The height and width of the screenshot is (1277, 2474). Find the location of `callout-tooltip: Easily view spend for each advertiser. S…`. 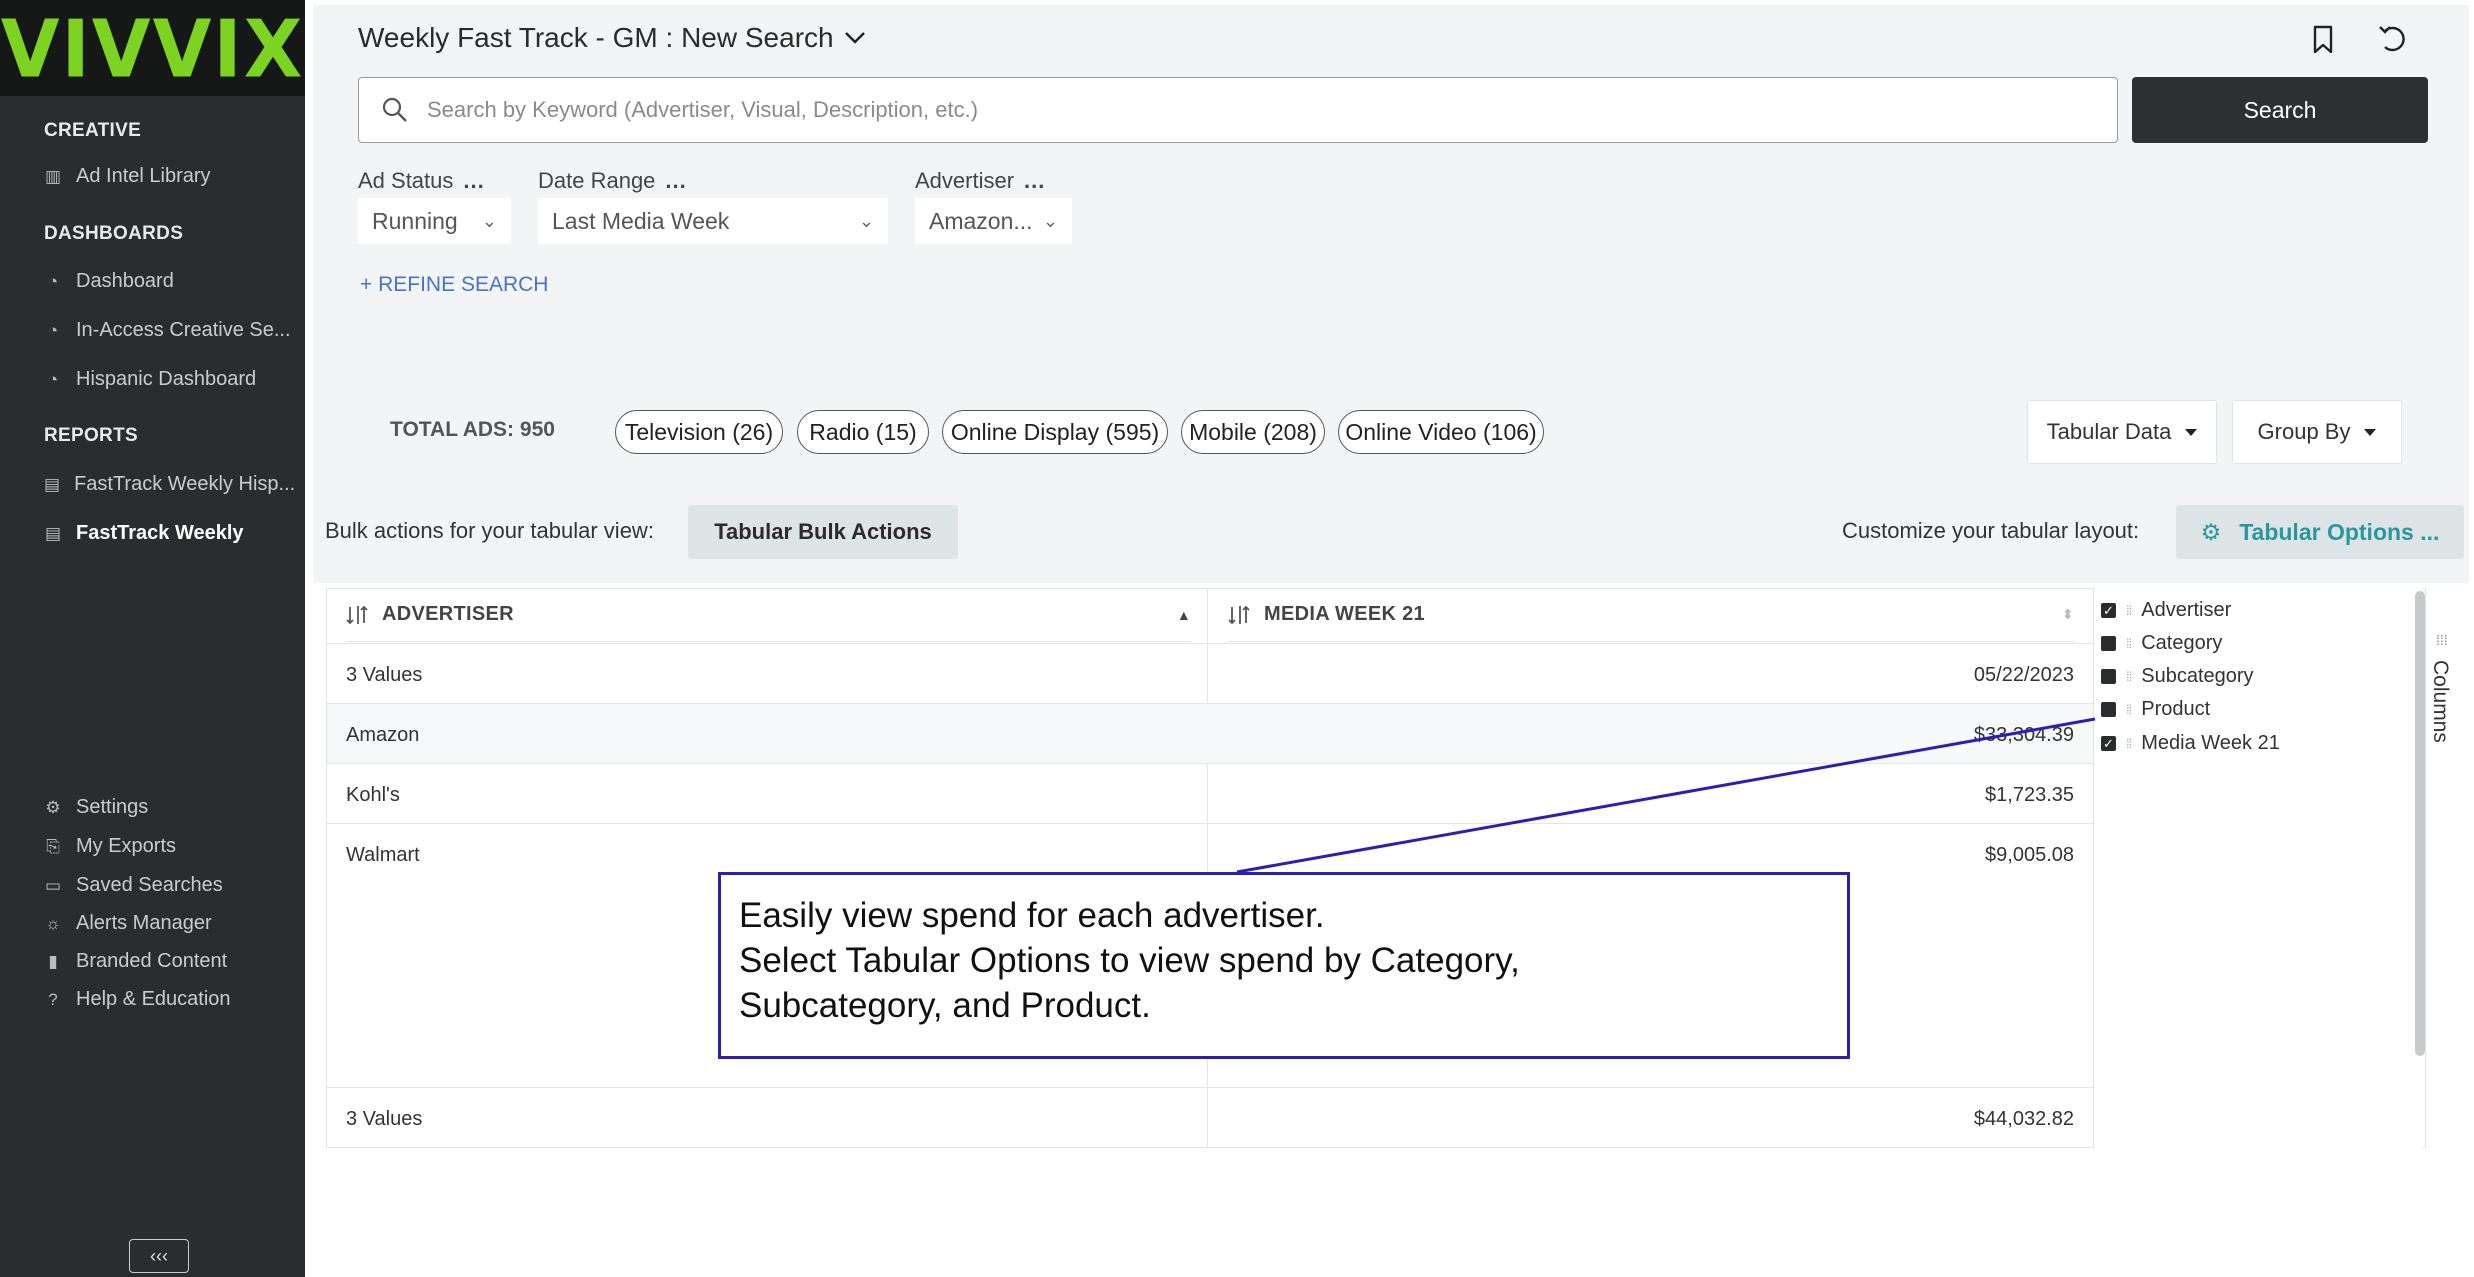

callout-tooltip: Easily view spend for each advertiser. S… is located at coordinates (1284, 965).